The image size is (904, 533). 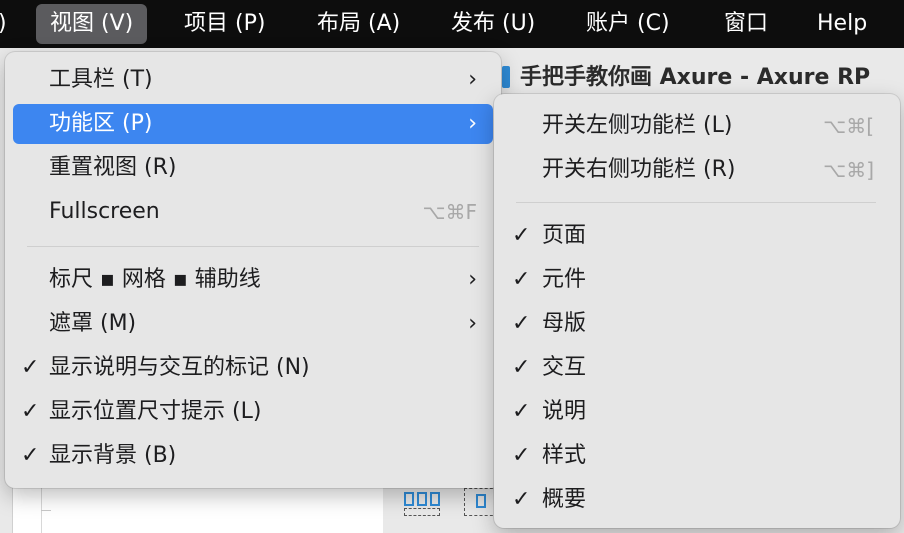 What do you see at coordinates (697, 456) in the screenshot?
I see `submenu-item-styles: ✓ 样式` at bounding box center [697, 456].